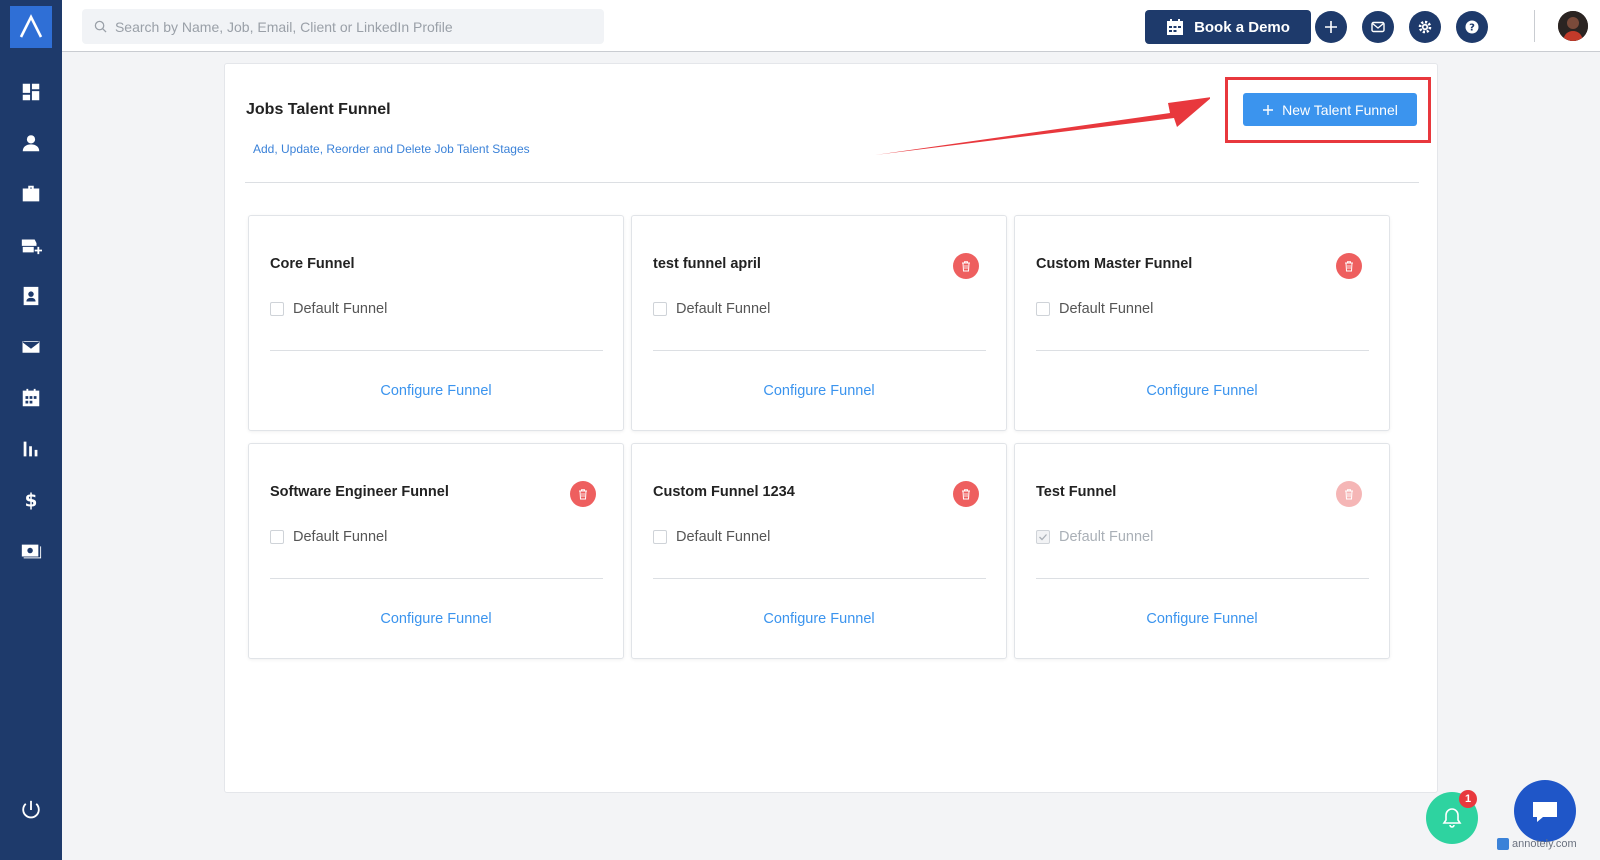 The height and width of the screenshot is (860, 1600). I want to click on envelope-icon, so click(1378, 27).